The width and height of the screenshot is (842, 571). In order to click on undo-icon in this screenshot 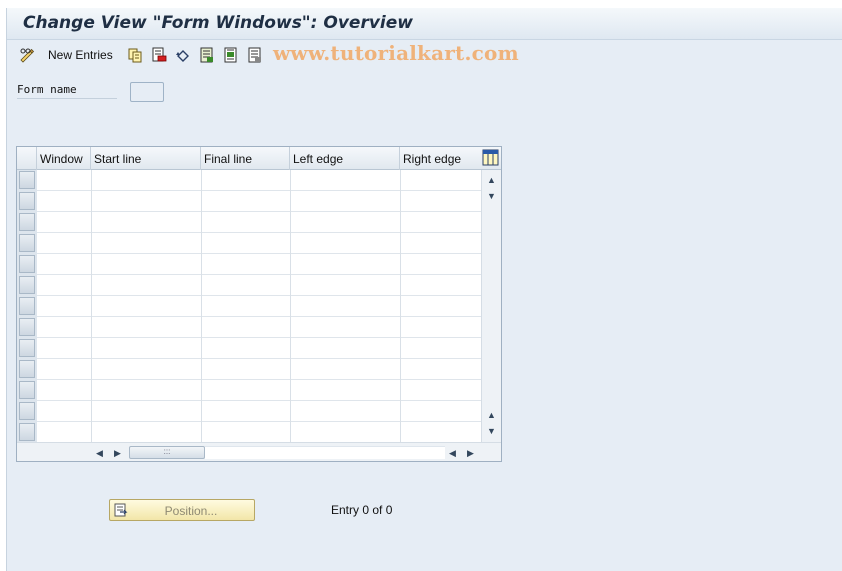, I will do `click(183, 55)`.